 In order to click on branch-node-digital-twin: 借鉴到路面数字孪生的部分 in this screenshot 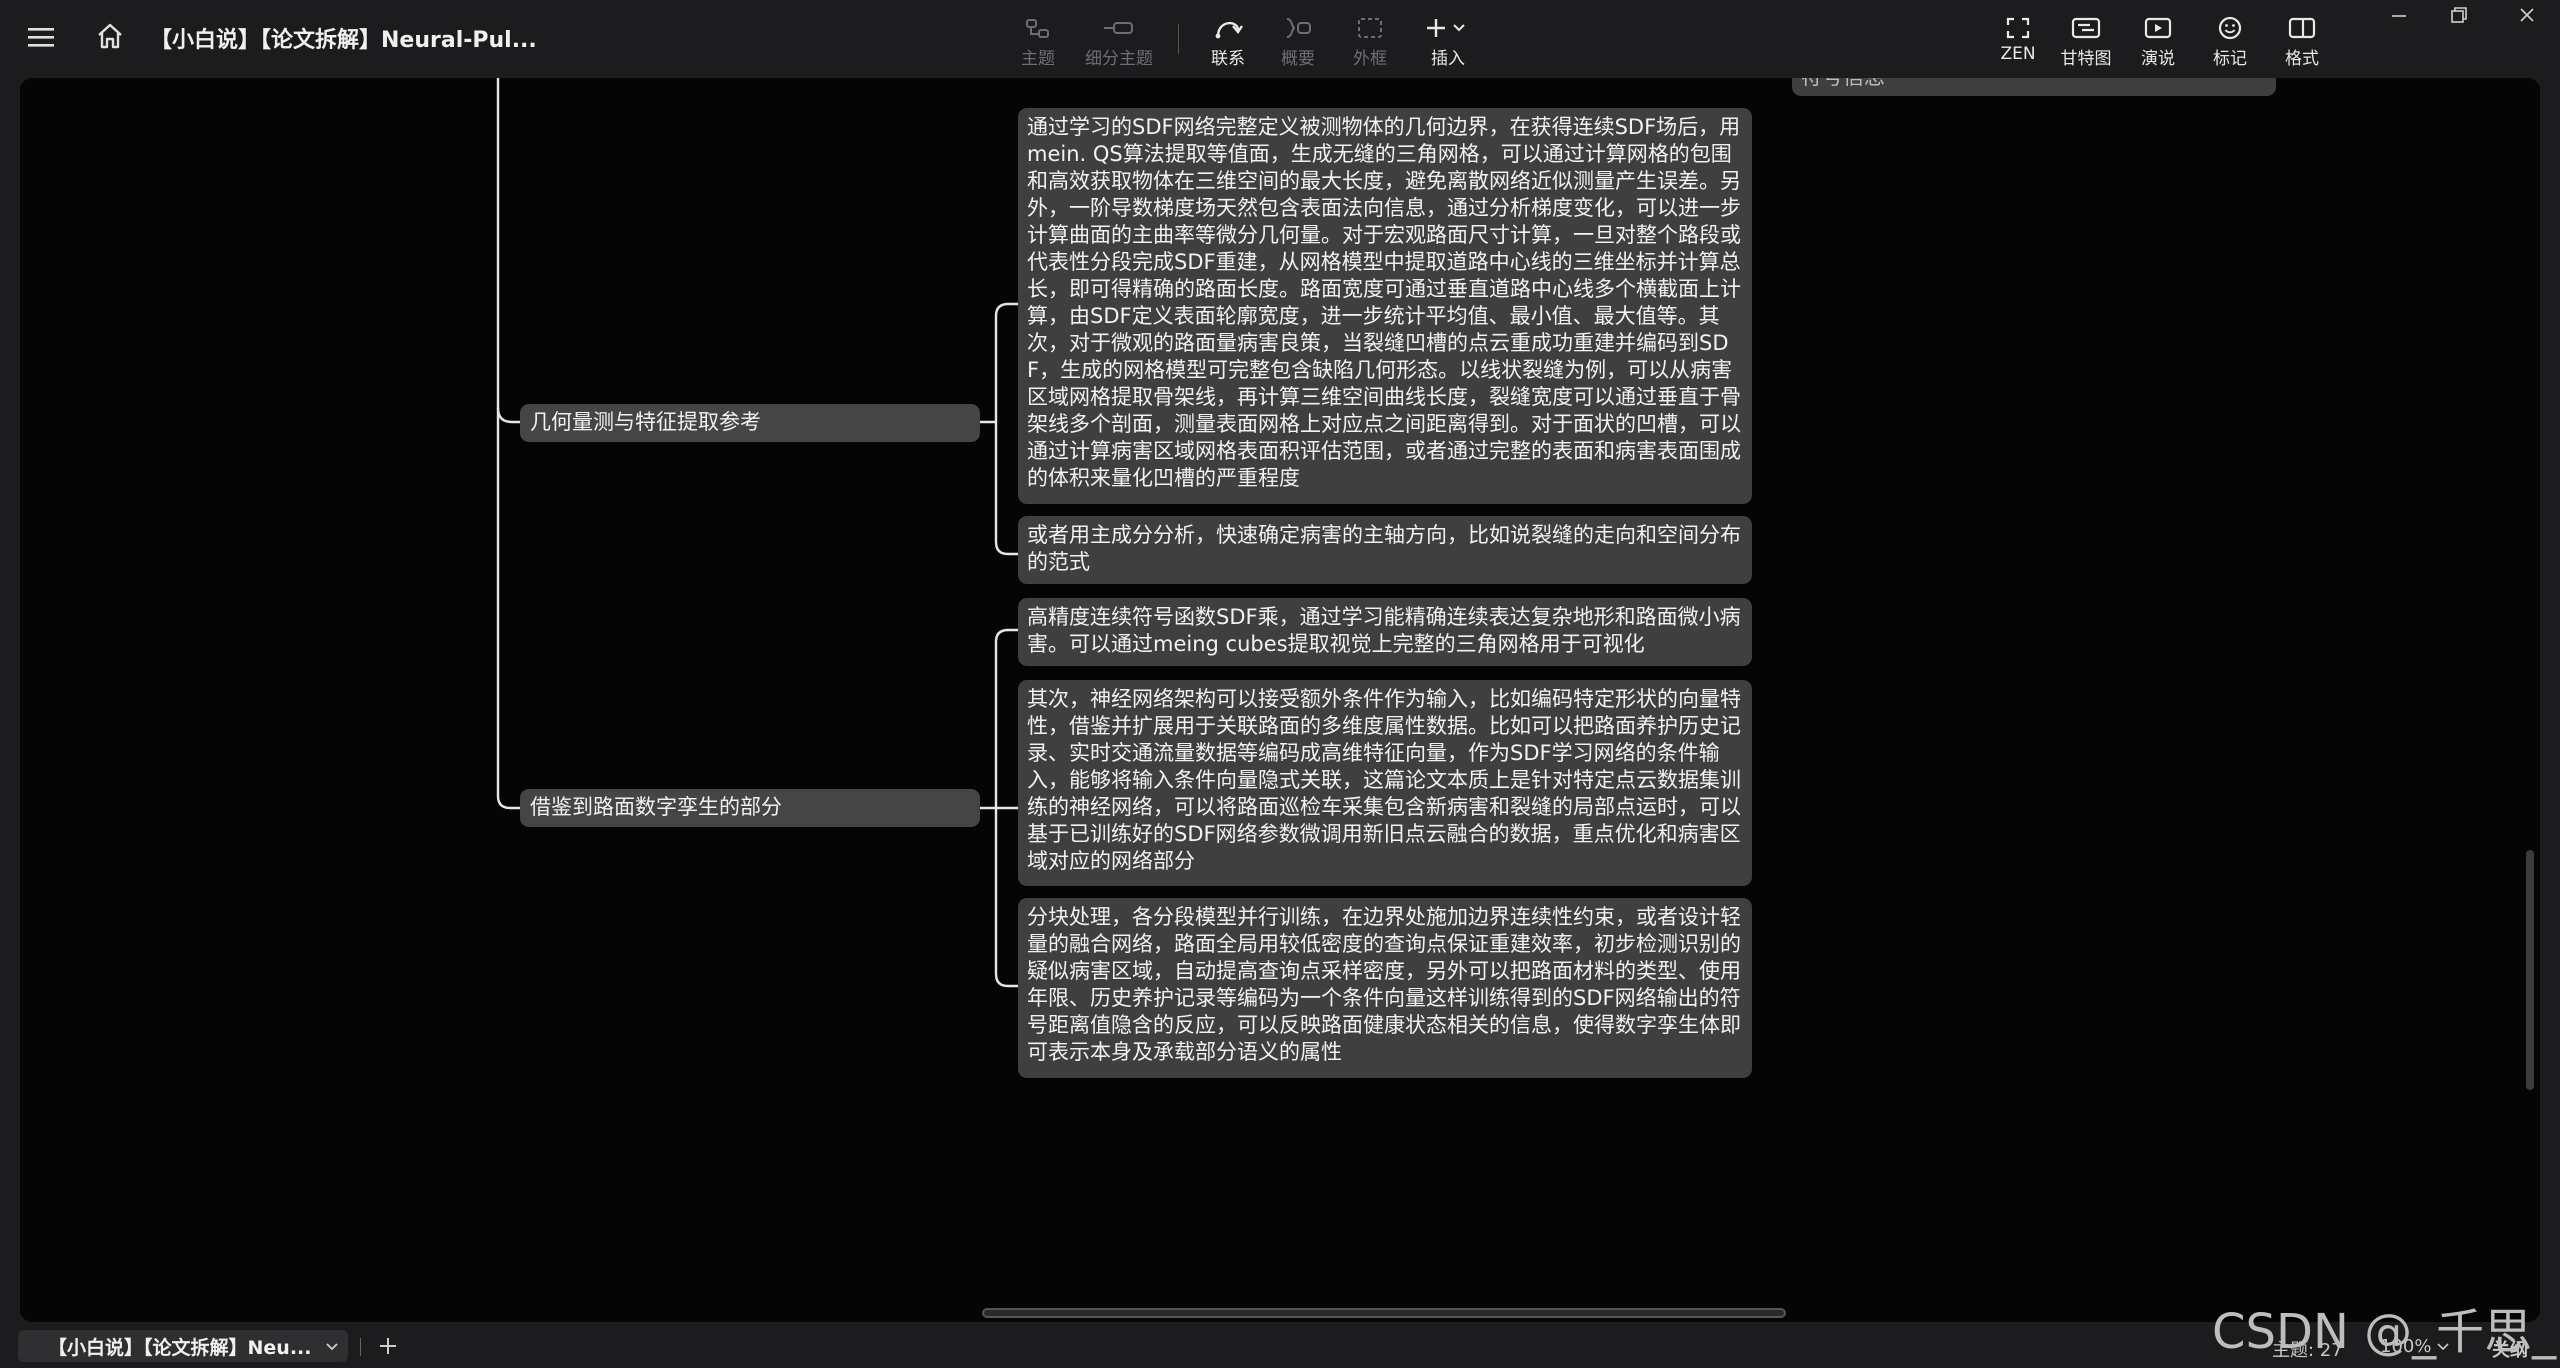, I will do `click(750, 808)`.